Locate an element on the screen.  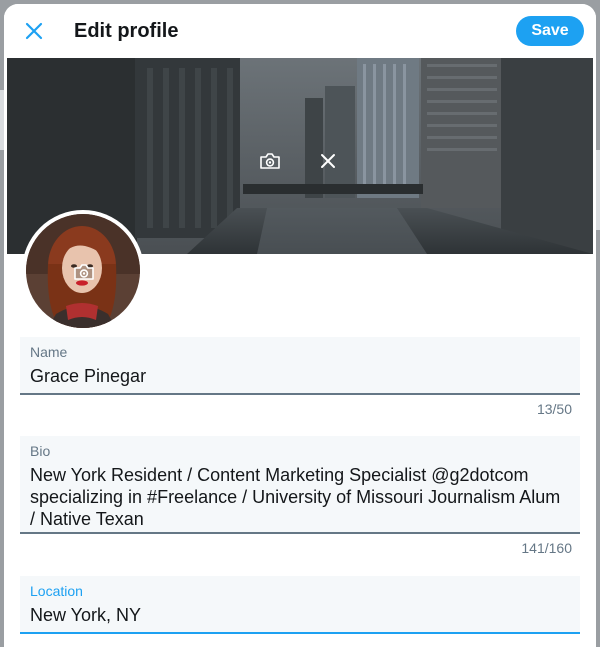
banner-remove-button is located at coordinates (328, 161).